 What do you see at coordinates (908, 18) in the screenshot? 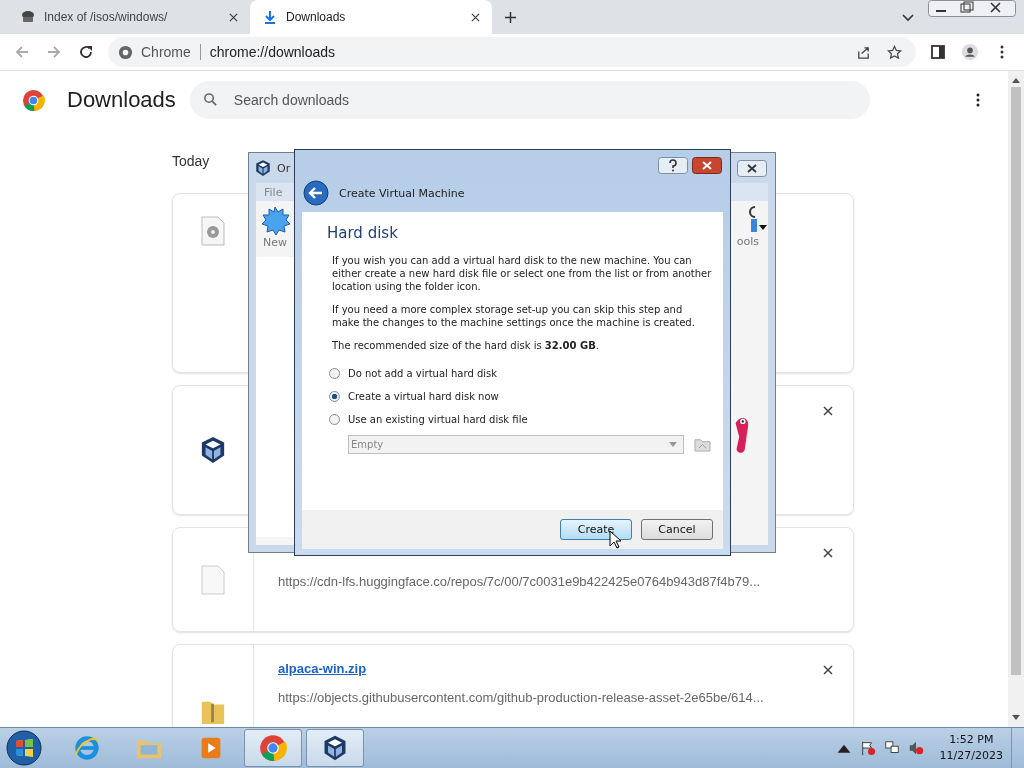
I see `chevron-down-icon` at bounding box center [908, 18].